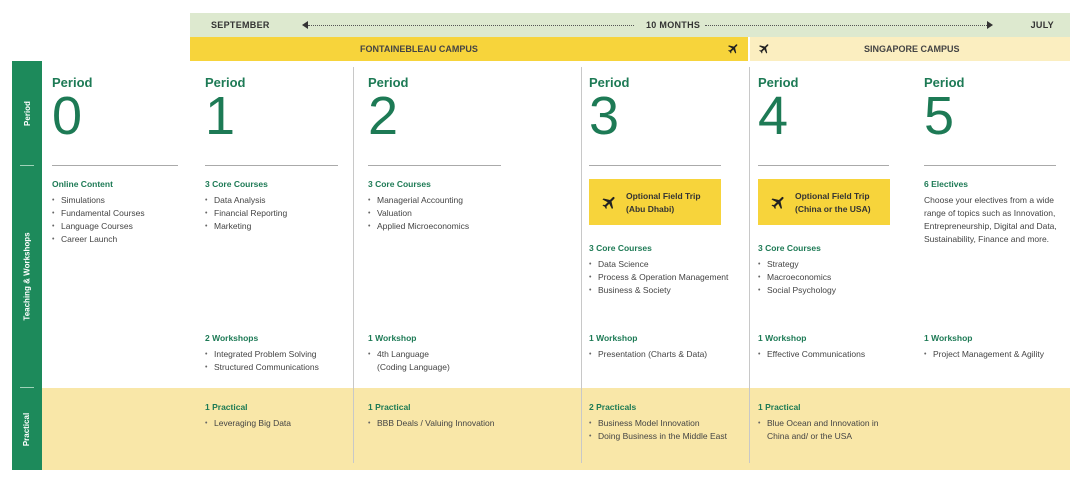 The image size is (1080, 482). Describe the element at coordinates (418, 200) in the screenshot. I see `list-item: Managerial Accounting` at that location.